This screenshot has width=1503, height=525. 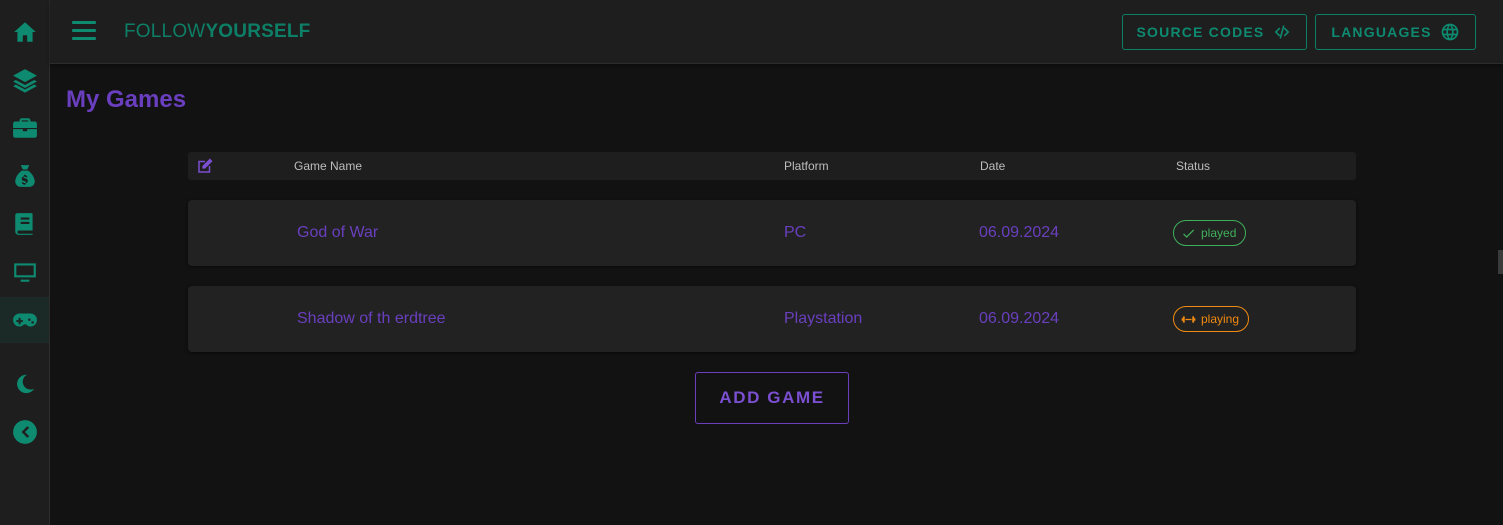 I want to click on source-codes-button: SOURCE CODES, so click(x=1214, y=32).